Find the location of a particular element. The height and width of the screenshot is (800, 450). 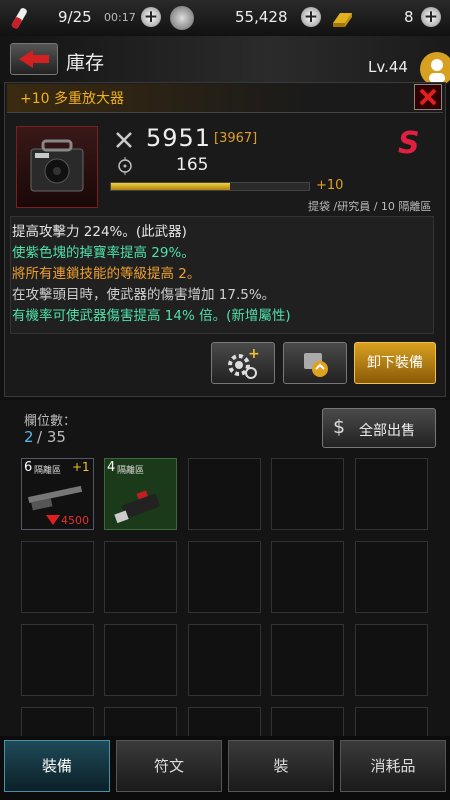

sell-all-label: 全部出售 is located at coordinates (387, 431).